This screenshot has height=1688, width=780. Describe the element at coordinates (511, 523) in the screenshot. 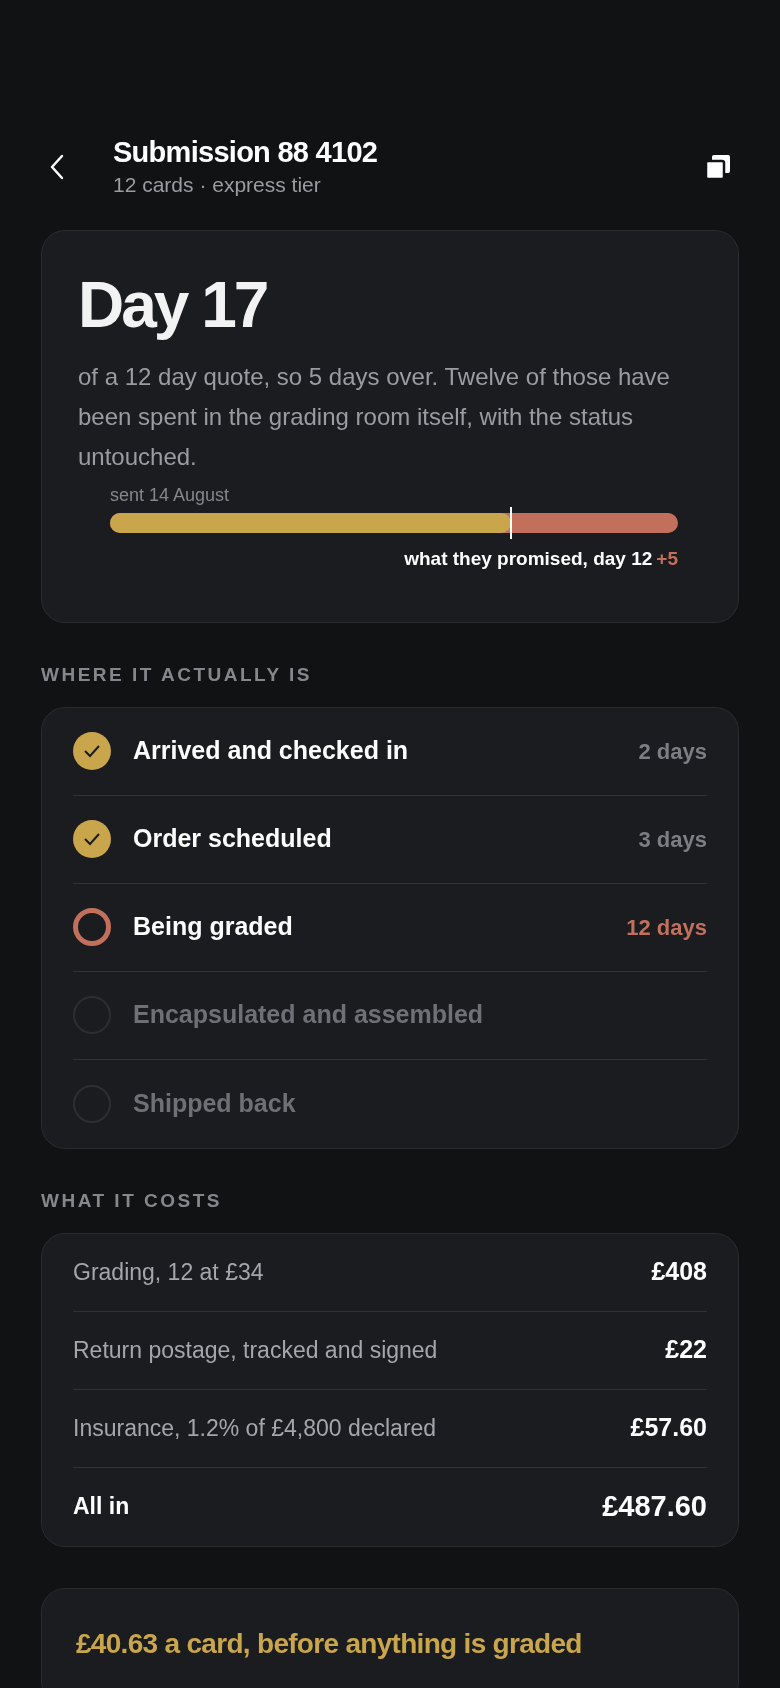

I see `promise-marker` at that location.